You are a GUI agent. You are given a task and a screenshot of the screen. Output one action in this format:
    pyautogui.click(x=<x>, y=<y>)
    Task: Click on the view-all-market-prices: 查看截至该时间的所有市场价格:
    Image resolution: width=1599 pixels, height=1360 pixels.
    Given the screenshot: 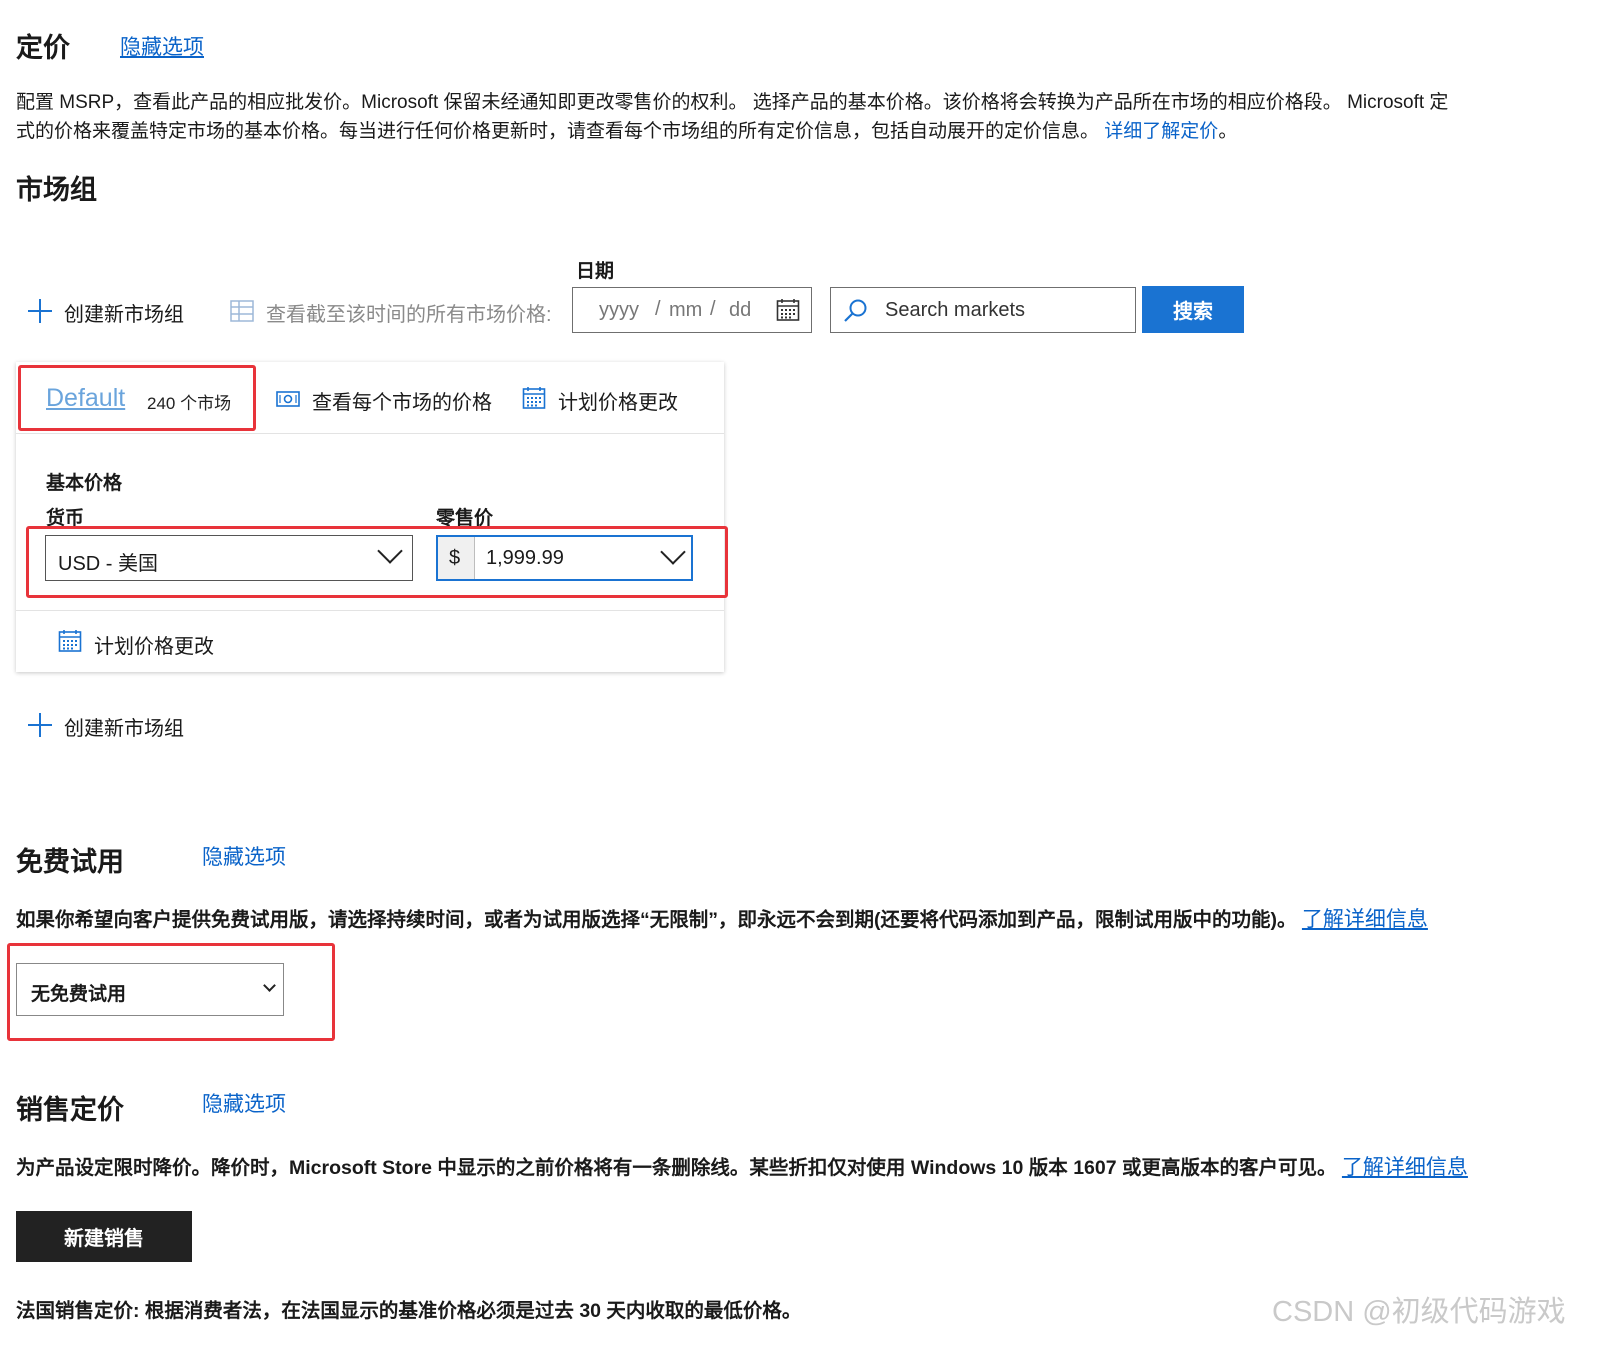 What is the action you would take?
    pyautogui.click(x=400, y=311)
    